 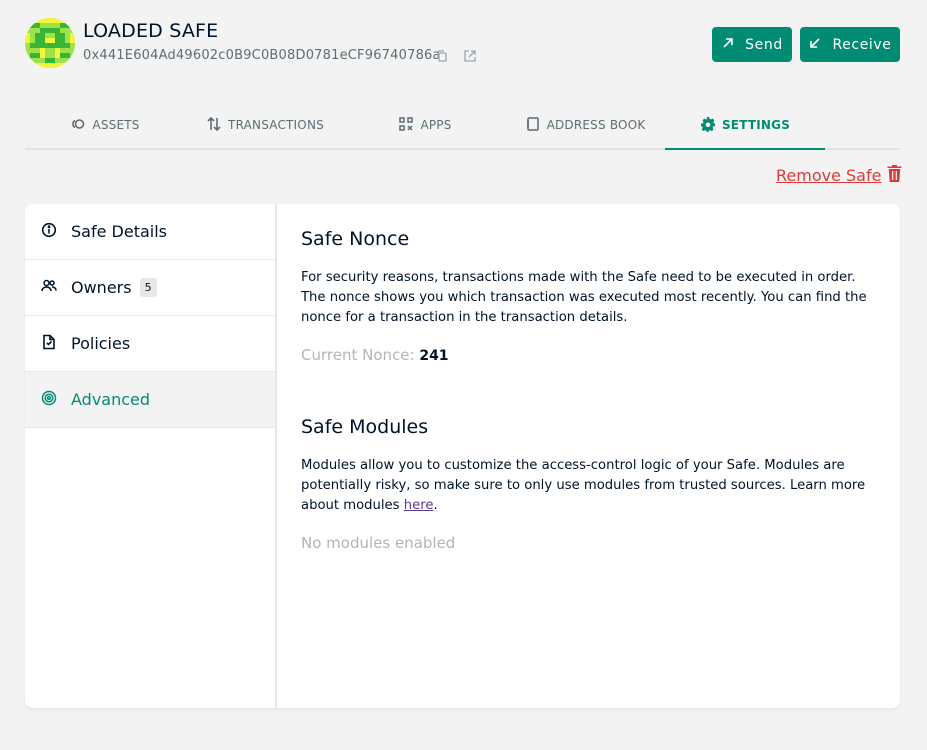 What do you see at coordinates (406, 125) in the screenshot?
I see `apps-icon` at bounding box center [406, 125].